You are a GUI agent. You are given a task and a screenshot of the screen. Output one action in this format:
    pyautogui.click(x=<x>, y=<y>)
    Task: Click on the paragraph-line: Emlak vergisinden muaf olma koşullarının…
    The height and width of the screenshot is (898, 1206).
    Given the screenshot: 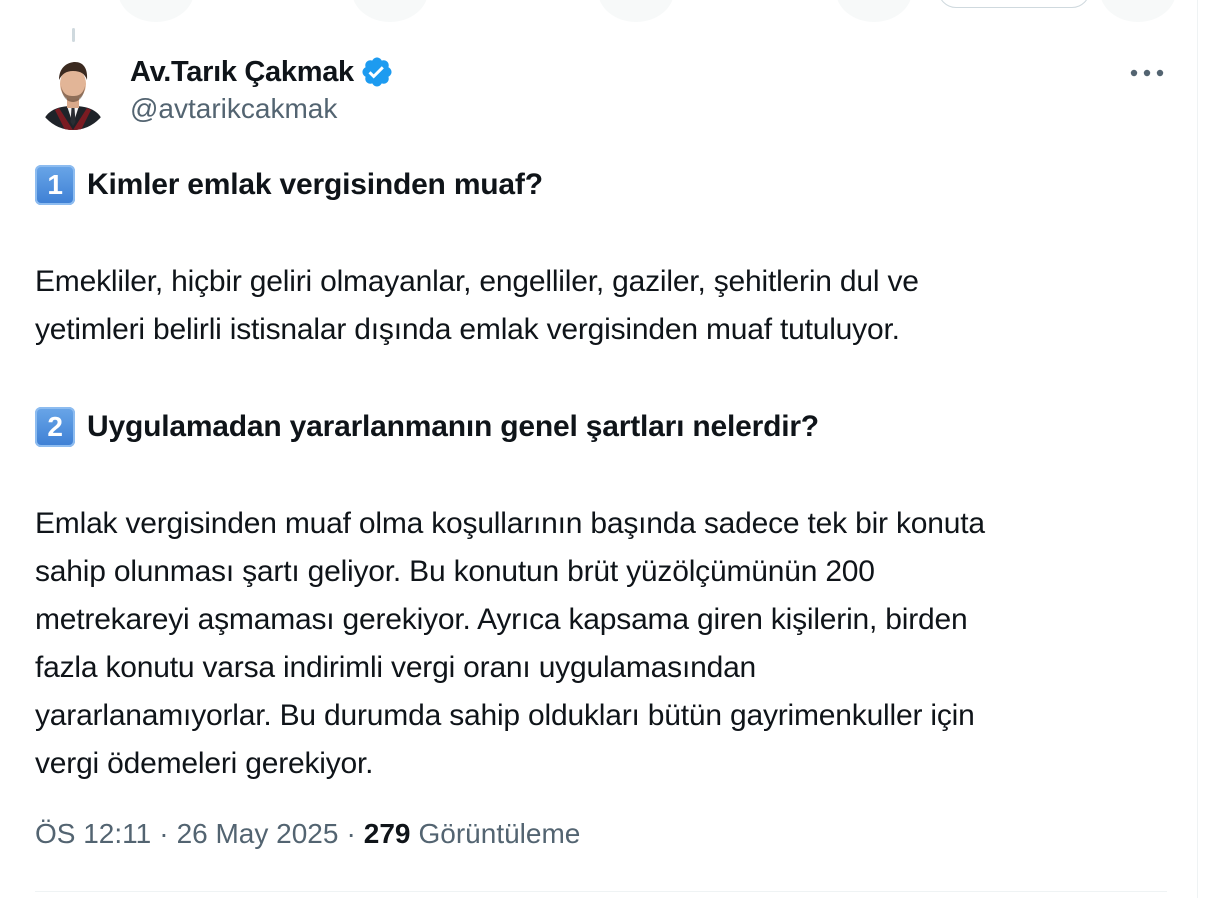 What is the action you would take?
    pyautogui.click(x=510, y=523)
    